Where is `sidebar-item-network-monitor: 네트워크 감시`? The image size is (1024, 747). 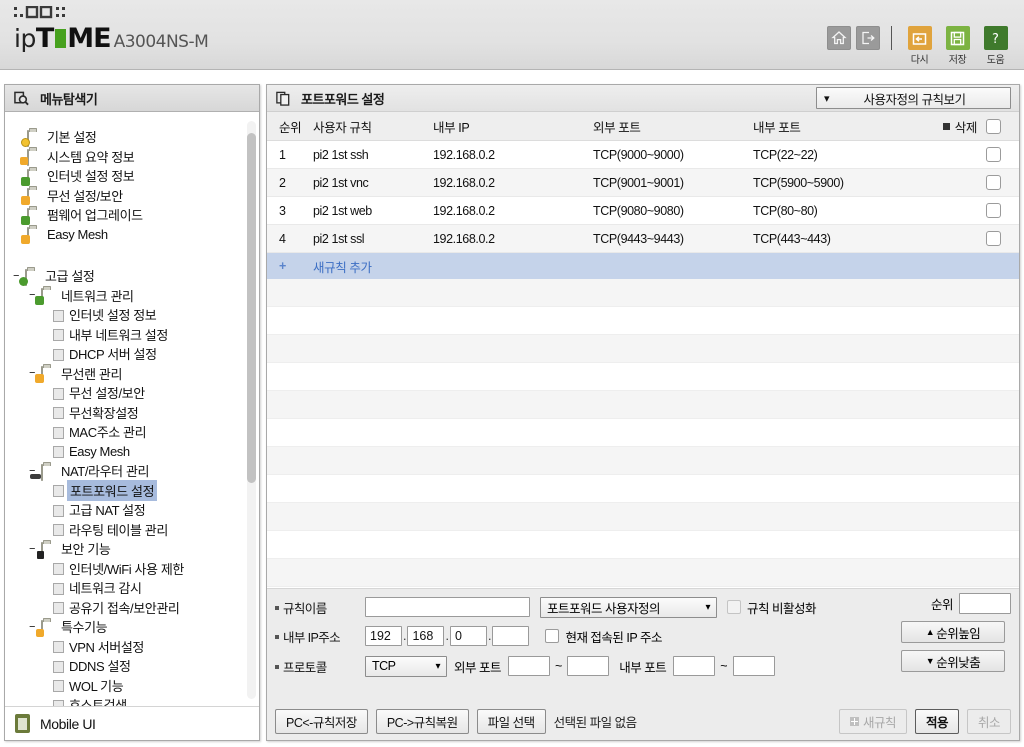 sidebar-item-network-monitor: 네트워크 감시 is located at coordinates (132, 588).